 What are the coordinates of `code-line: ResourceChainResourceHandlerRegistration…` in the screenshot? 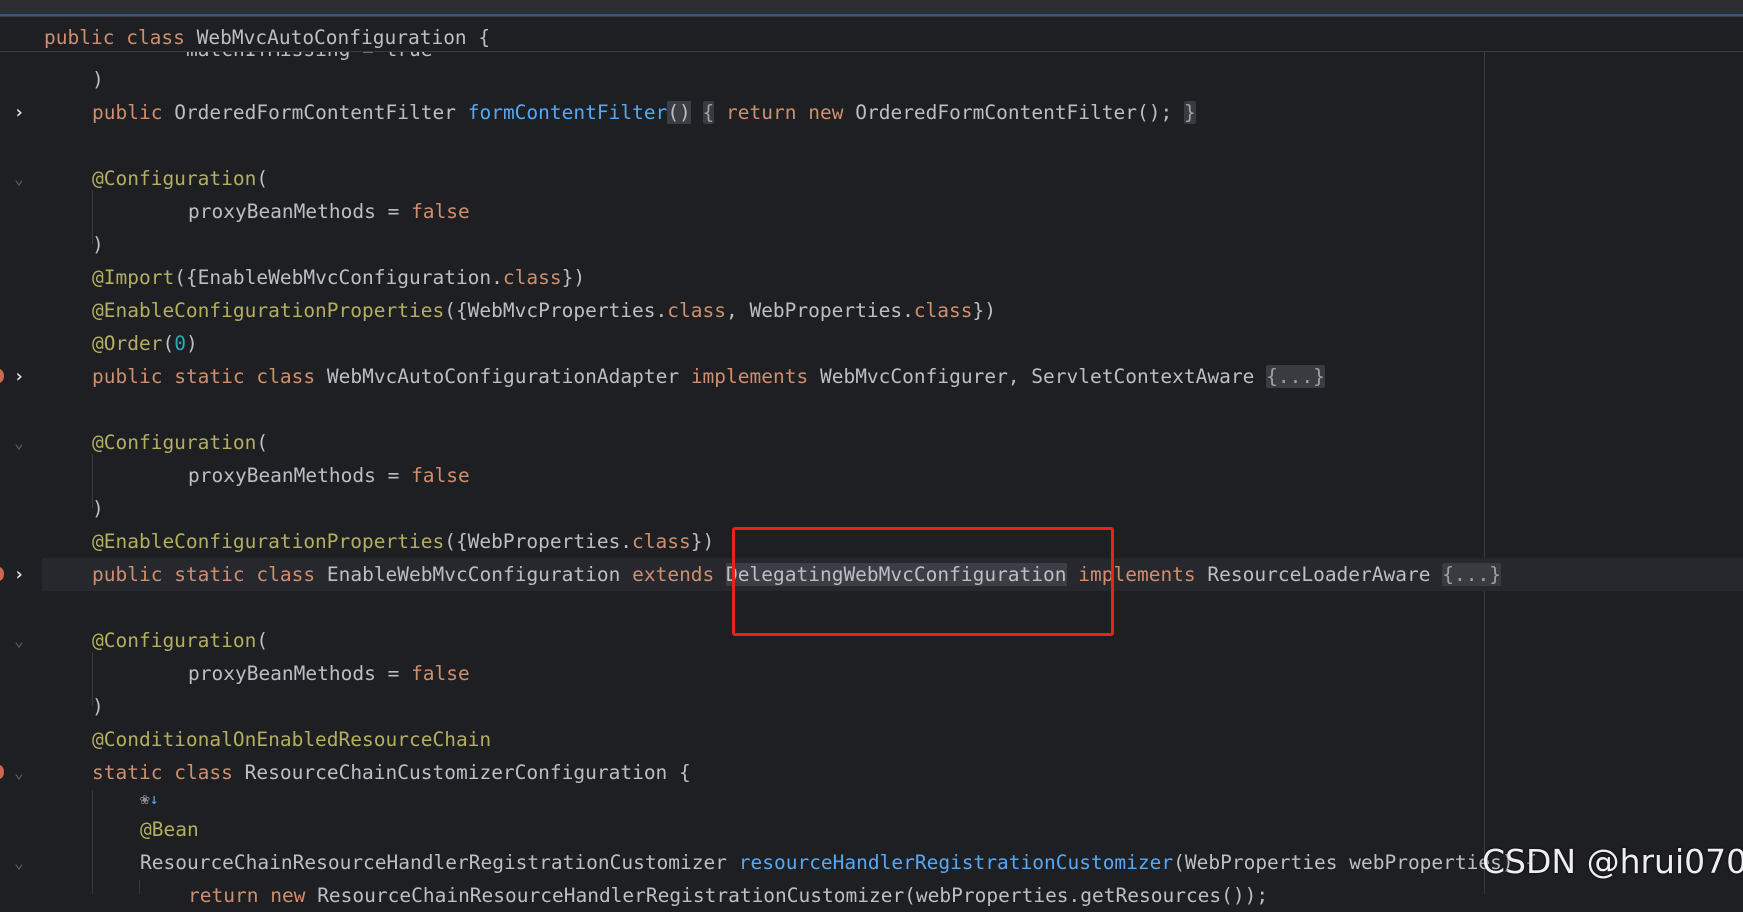 It's located at (838, 862).